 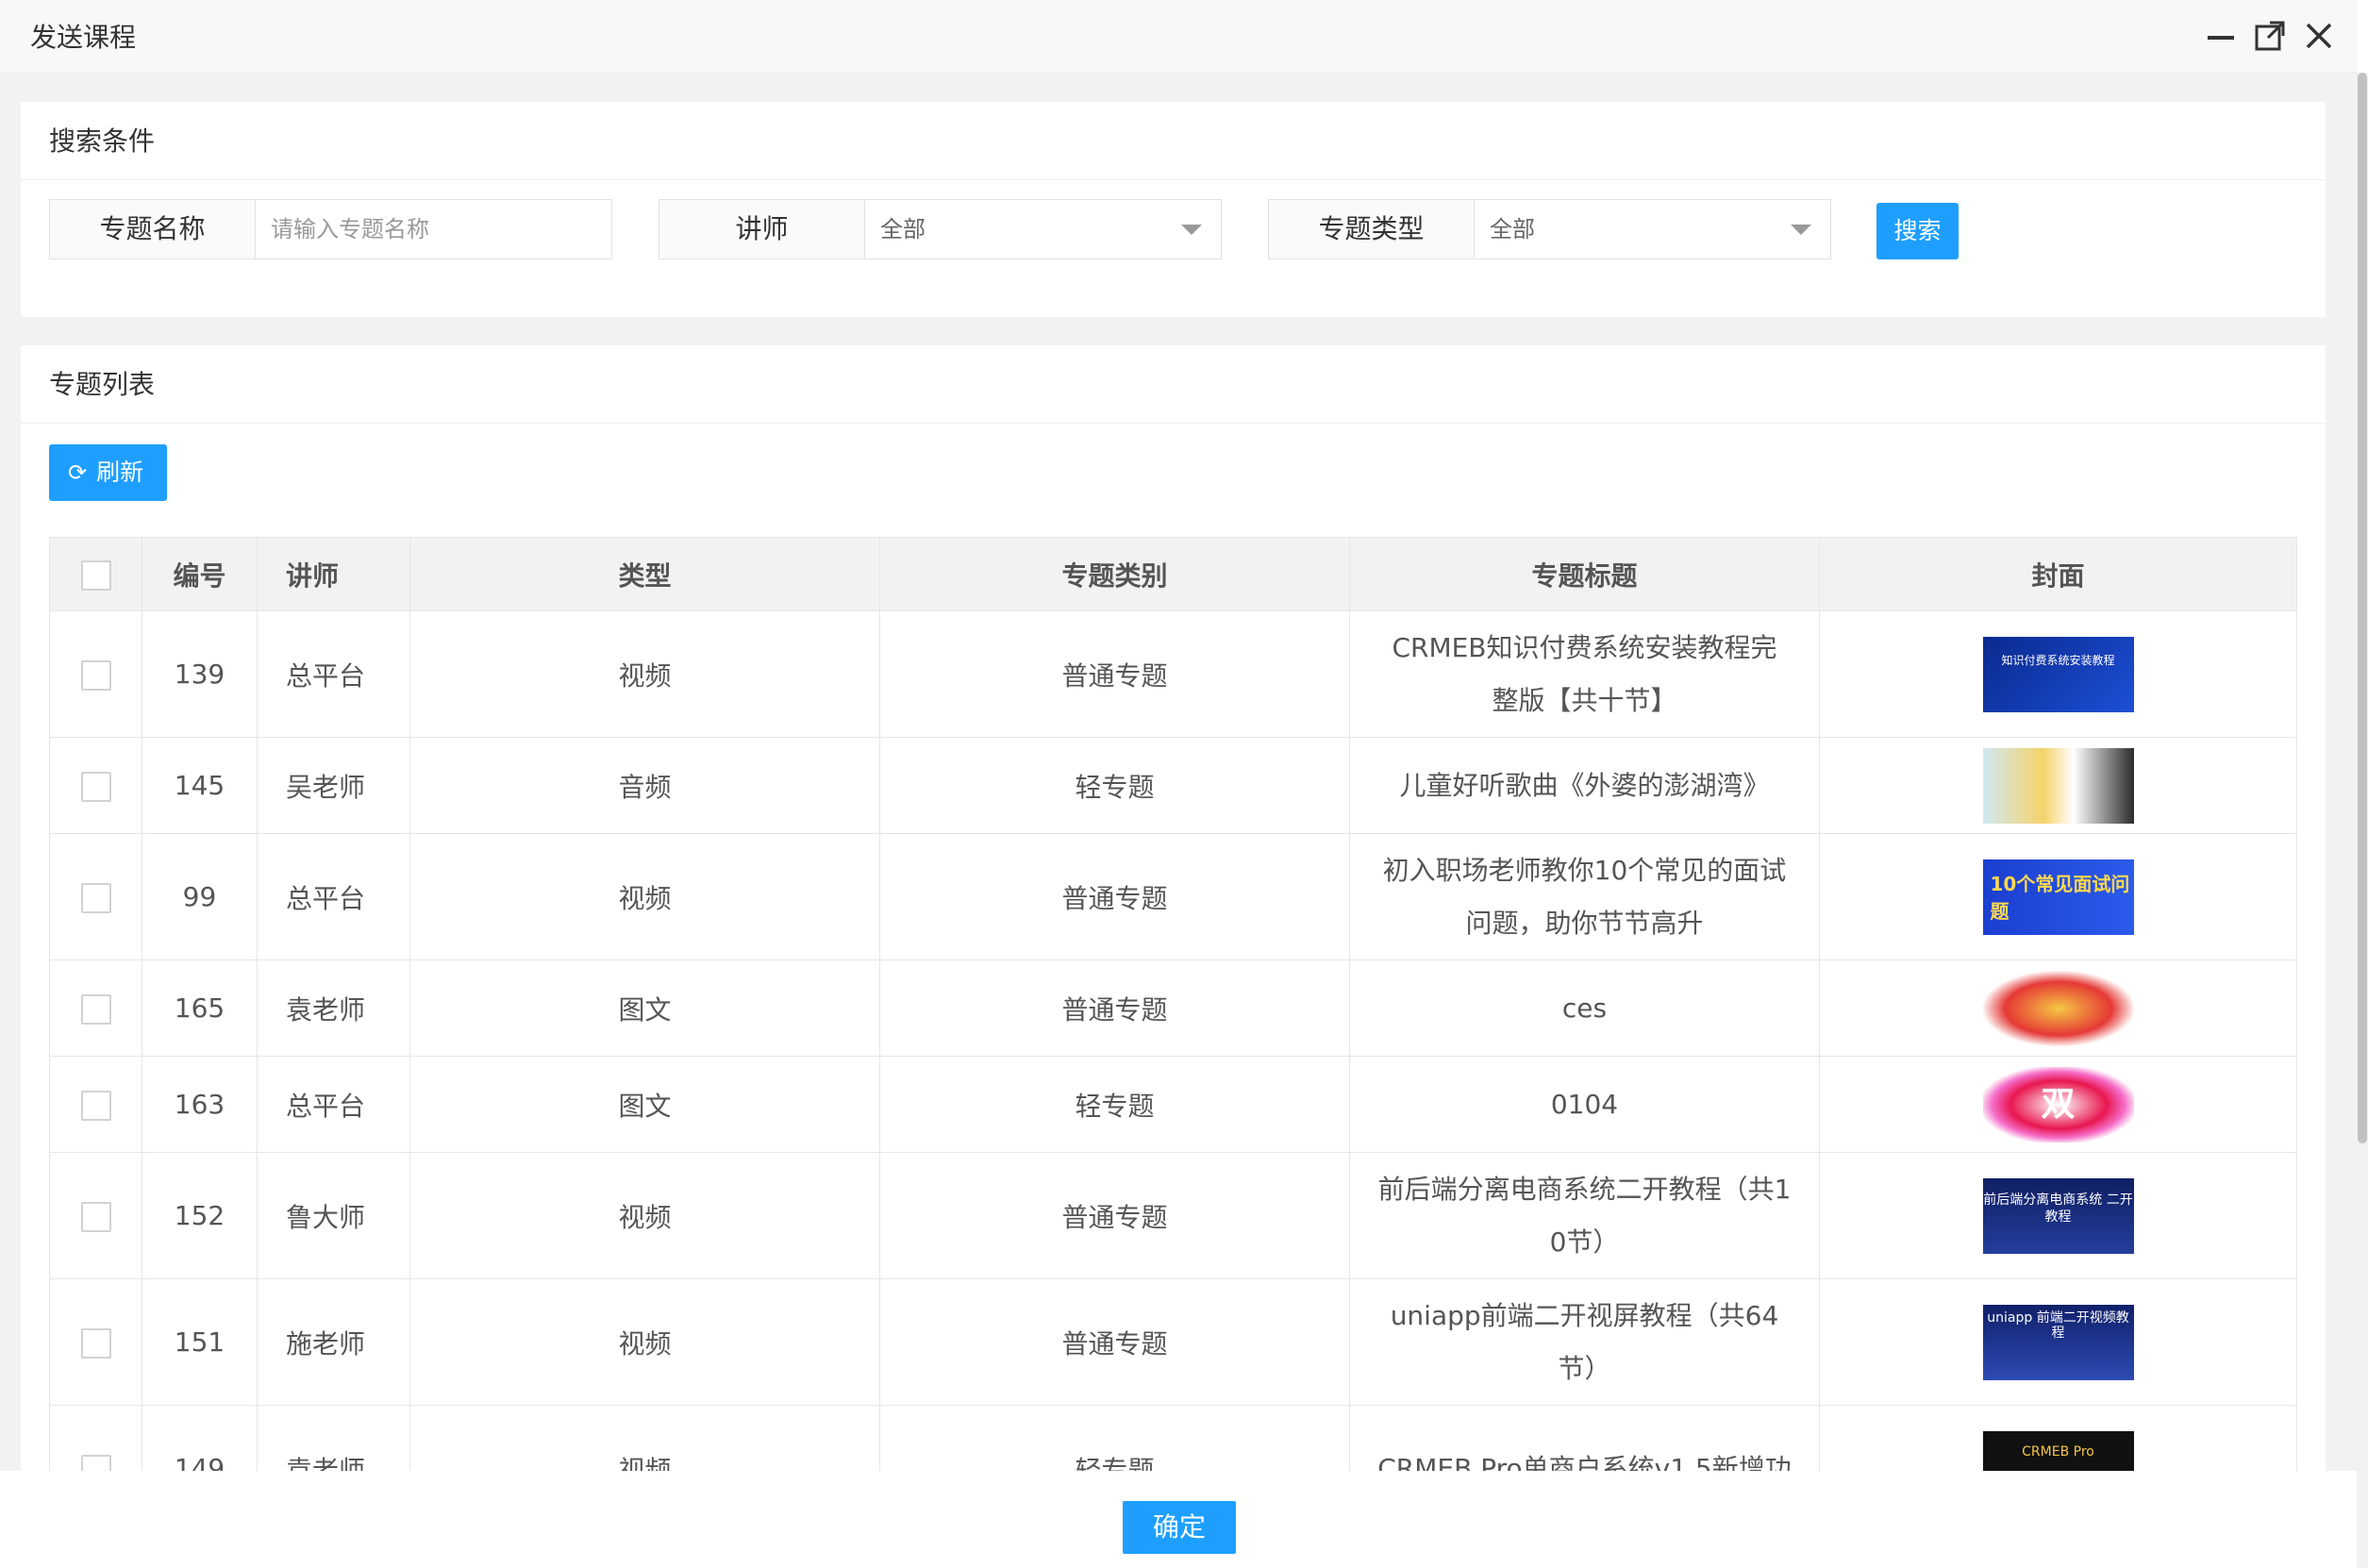 I want to click on vertical-scrollbar, so click(x=2362, y=820).